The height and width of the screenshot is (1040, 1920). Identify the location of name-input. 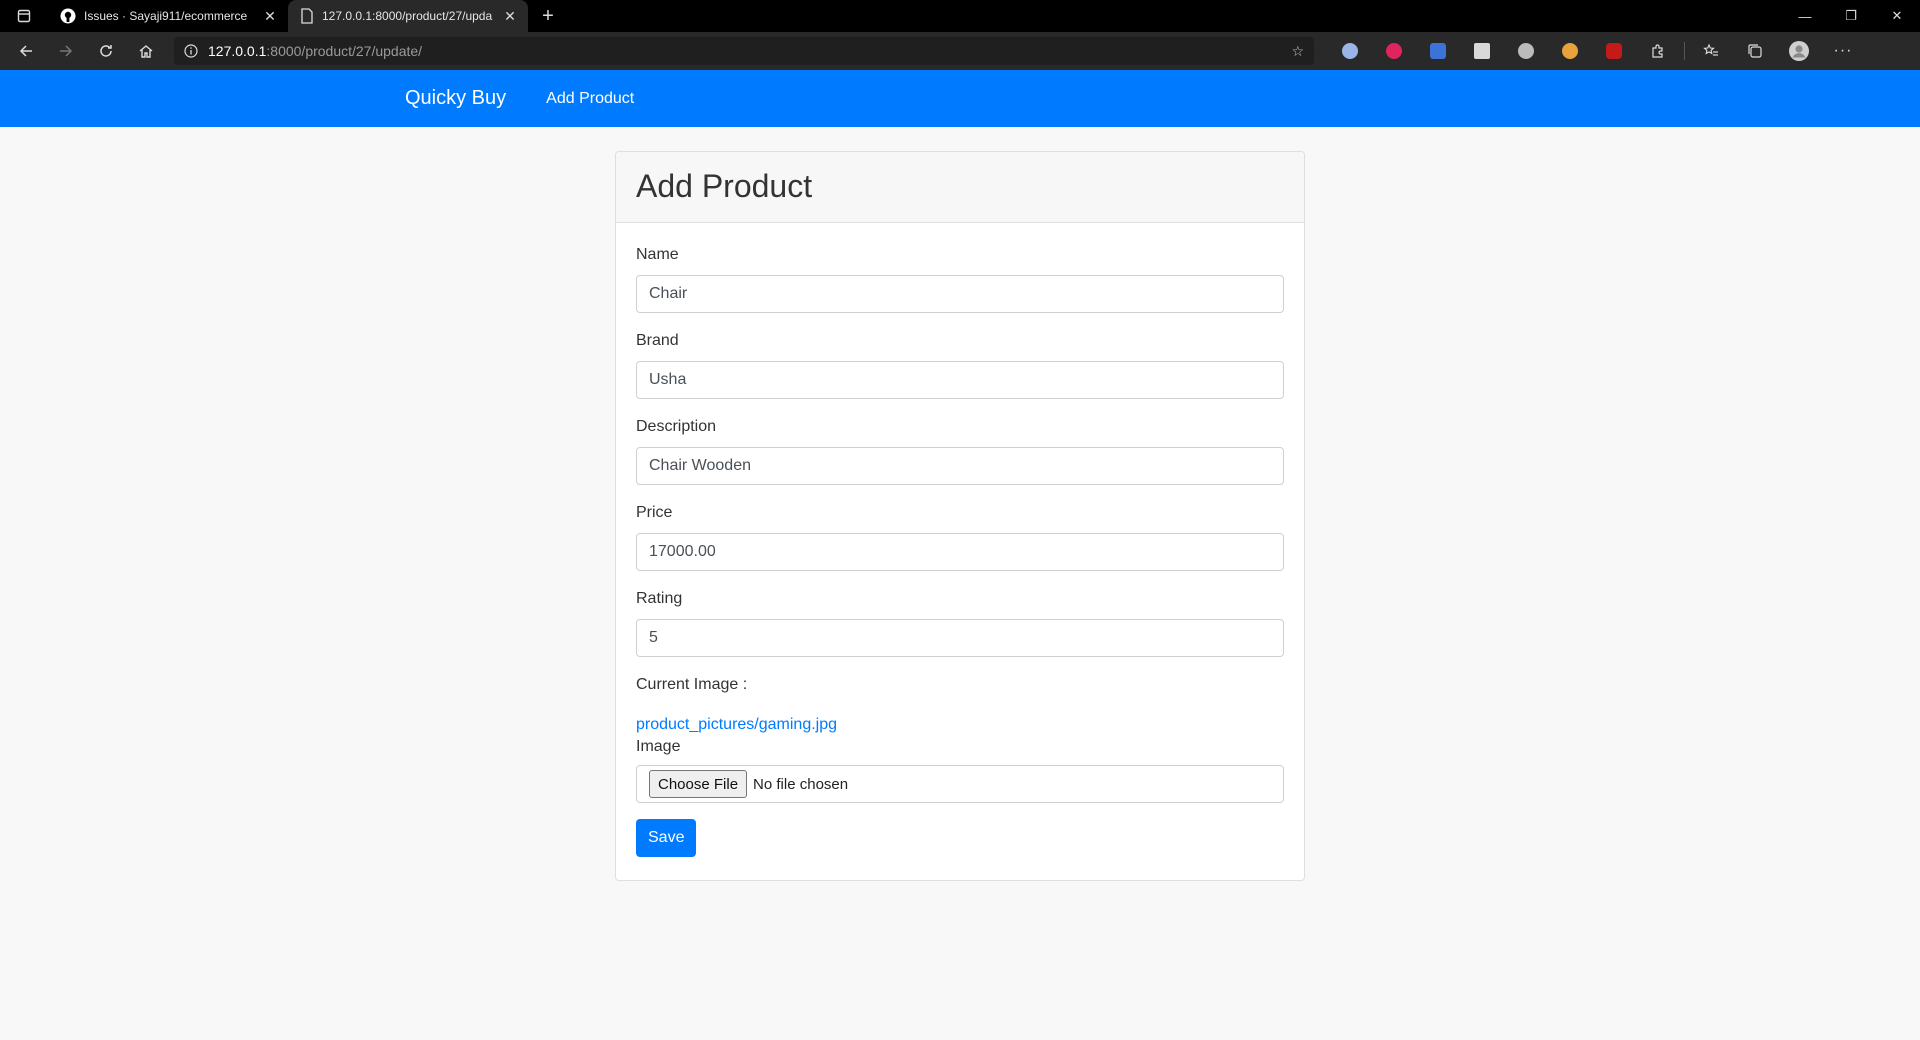
(960, 294).